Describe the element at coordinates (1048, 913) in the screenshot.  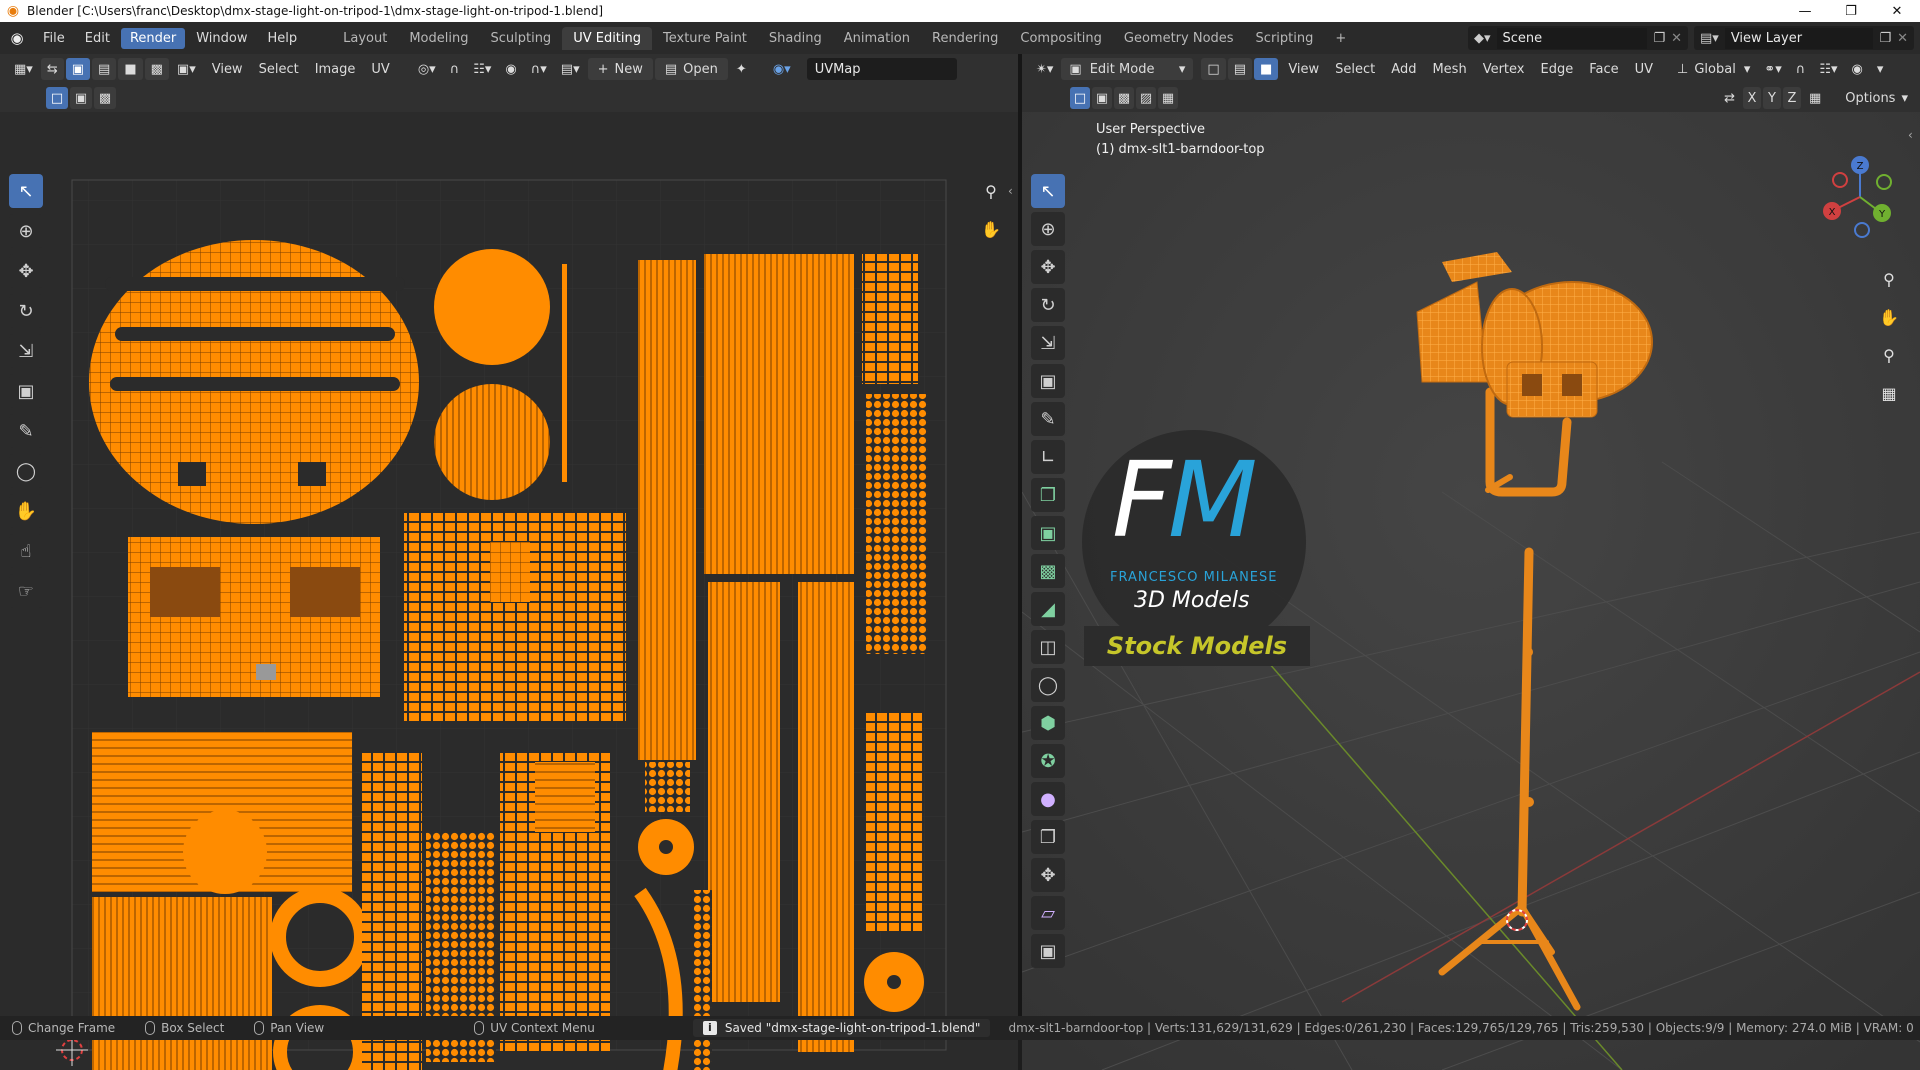
I see `shear-tool-icon: ▱` at that location.